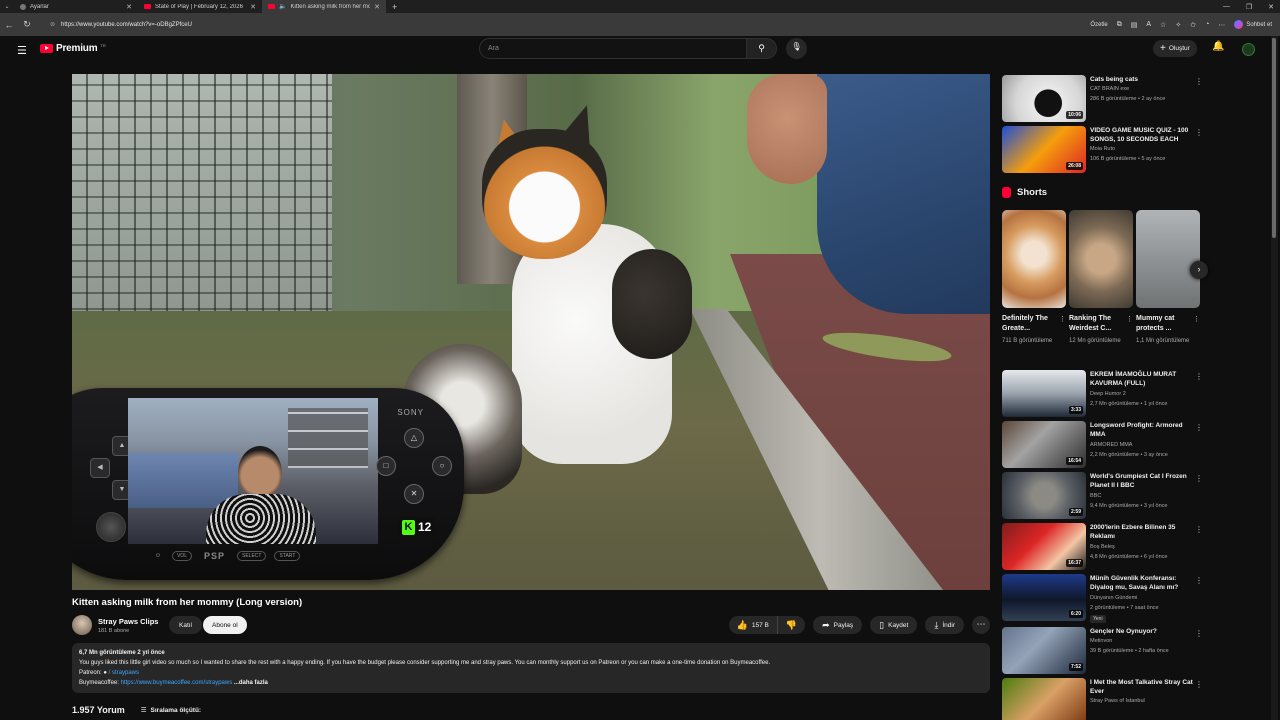  What do you see at coordinates (1142, 532) in the screenshot?
I see `video-title: 2000'lerin Ezbere Bilinen 35 Reklamı` at bounding box center [1142, 532].